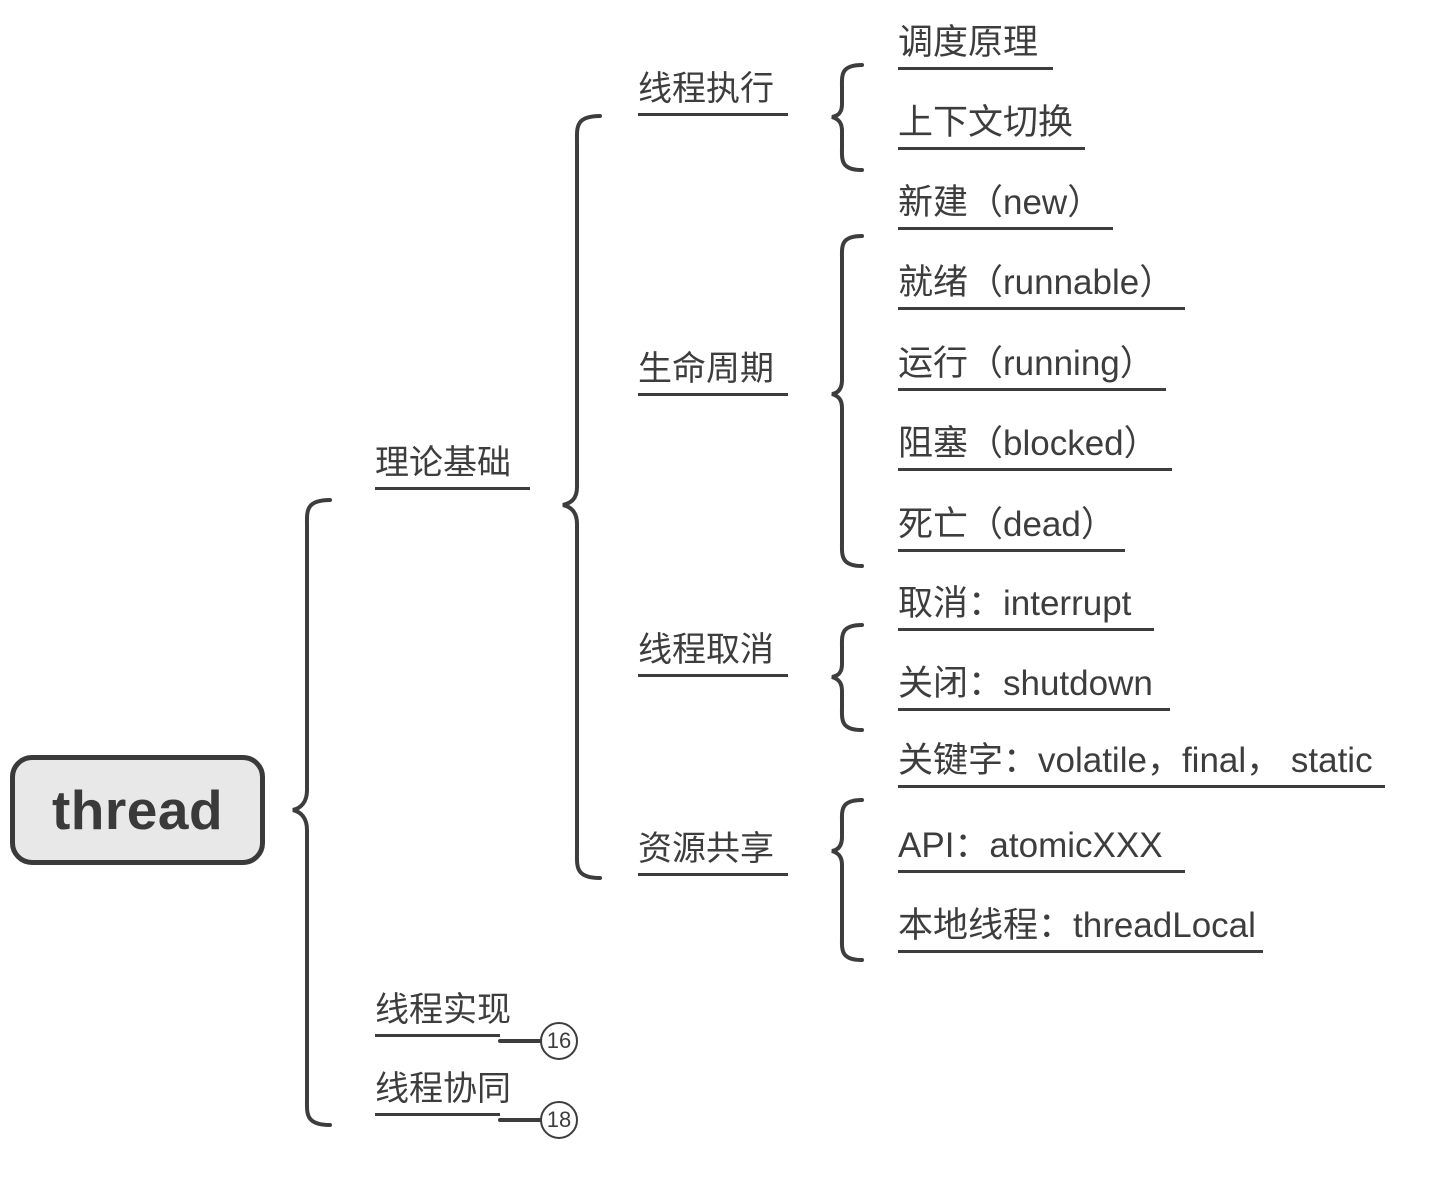  I want to click on brace-theory, so click(582, 497).